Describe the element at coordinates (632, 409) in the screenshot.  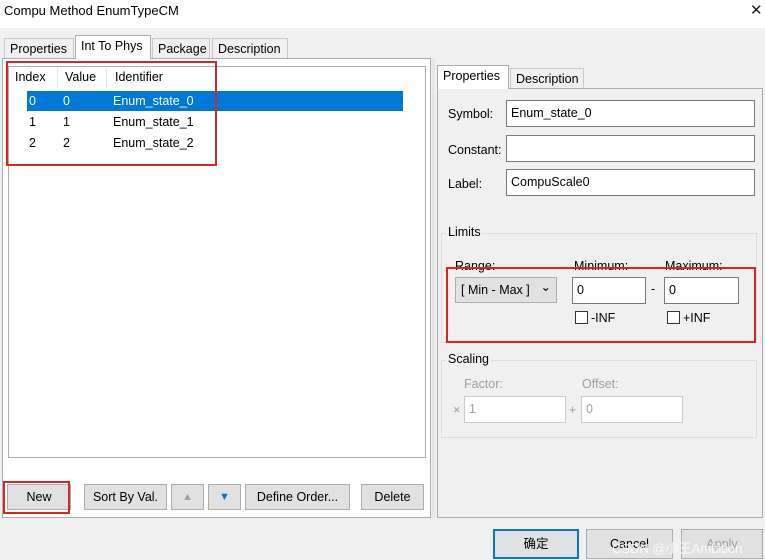
I see `offset-field: 0` at that location.